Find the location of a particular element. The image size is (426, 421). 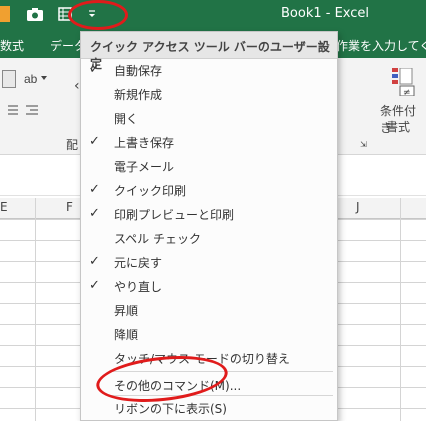

svg-text: ab is located at coordinates (31, 79).